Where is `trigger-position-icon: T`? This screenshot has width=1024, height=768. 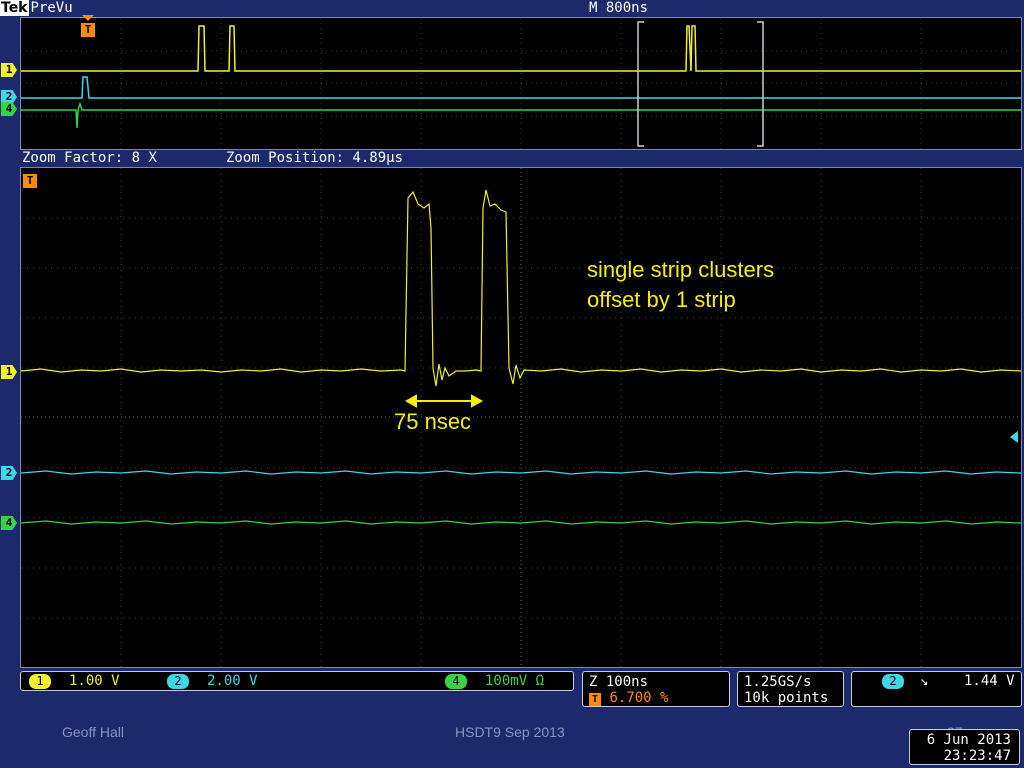 trigger-position-icon: T is located at coordinates (595, 699).